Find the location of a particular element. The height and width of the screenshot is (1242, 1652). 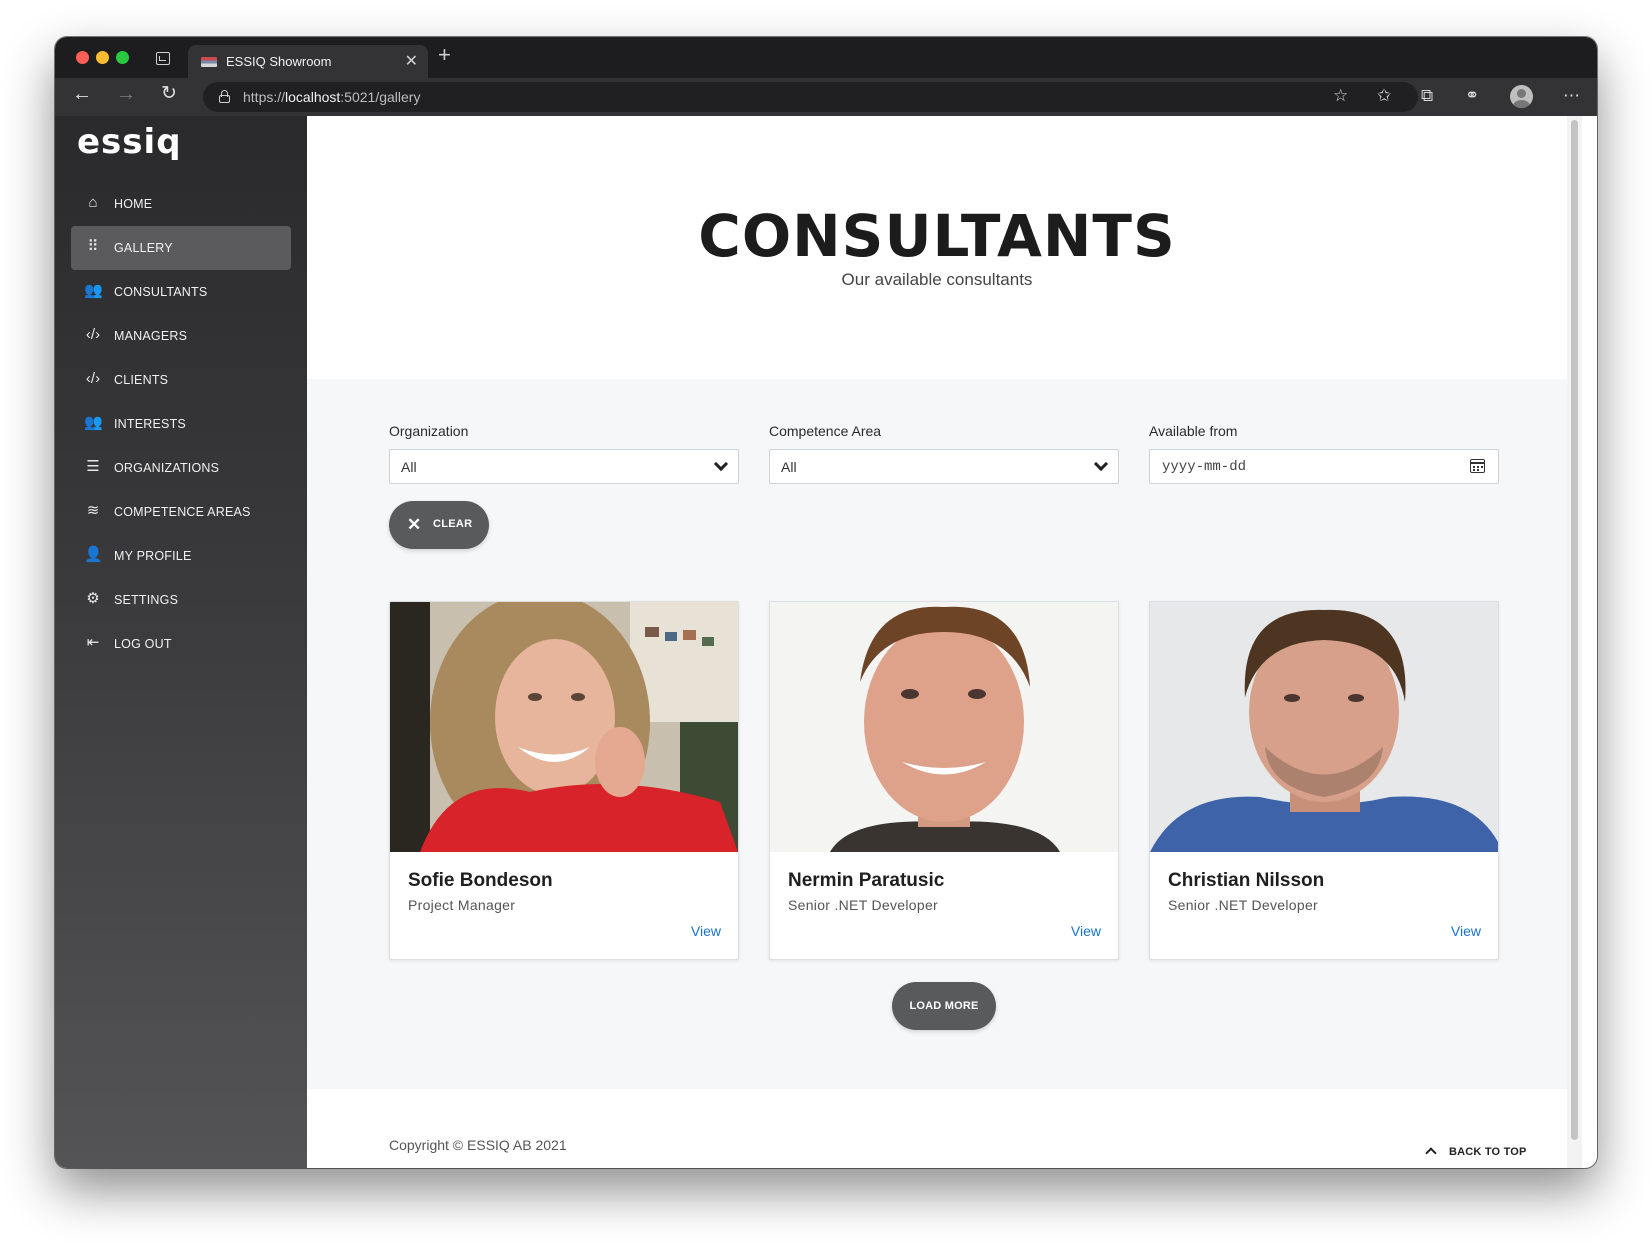

sidebar-item-consultants: 👥 CONSULTANTS is located at coordinates (181, 292).